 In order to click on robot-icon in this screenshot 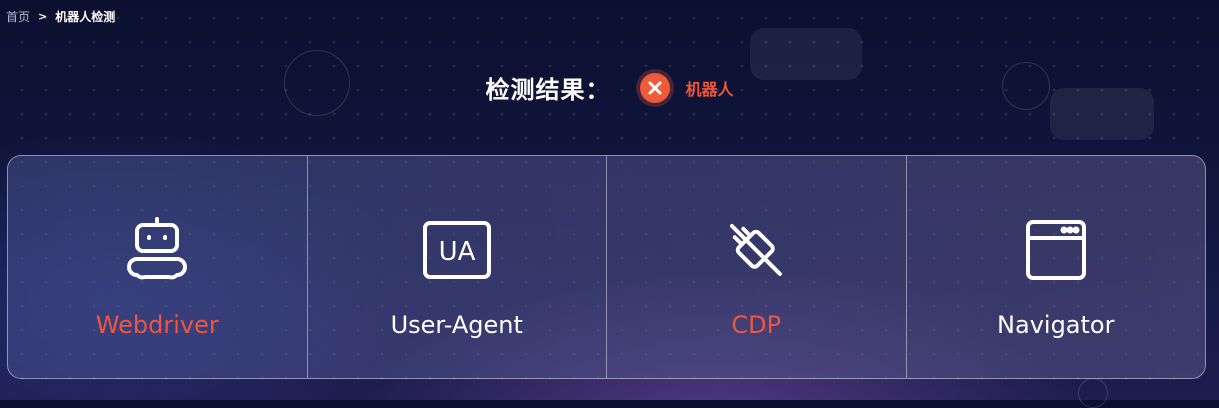, I will do `click(157, 250)`.